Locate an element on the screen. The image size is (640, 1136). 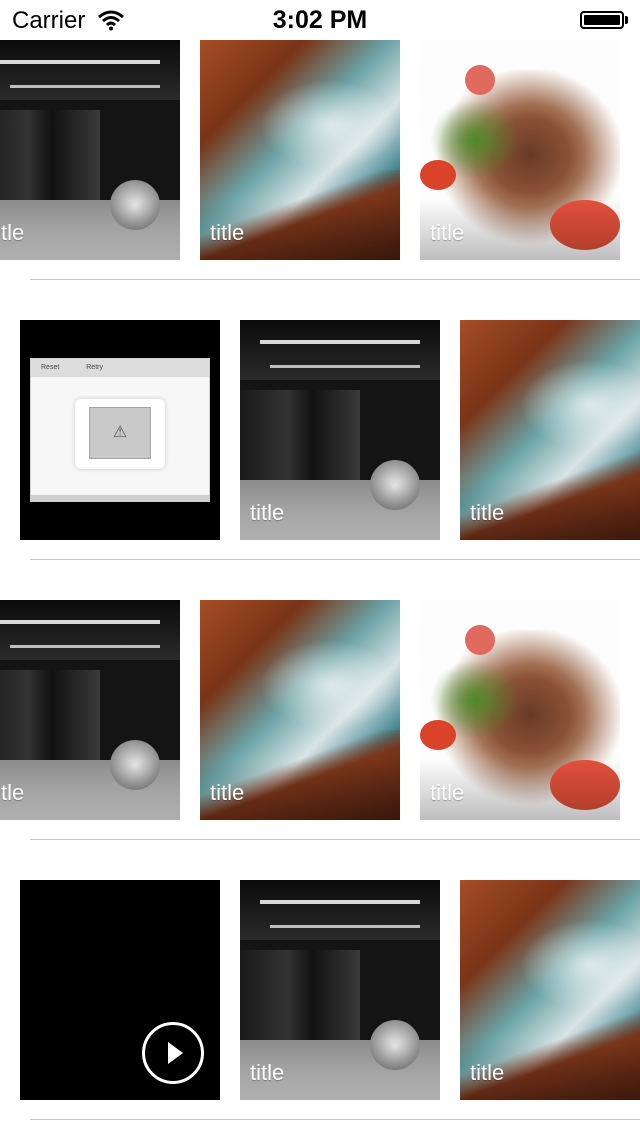
reset-button: Reset is located at coordinates (50, 367).